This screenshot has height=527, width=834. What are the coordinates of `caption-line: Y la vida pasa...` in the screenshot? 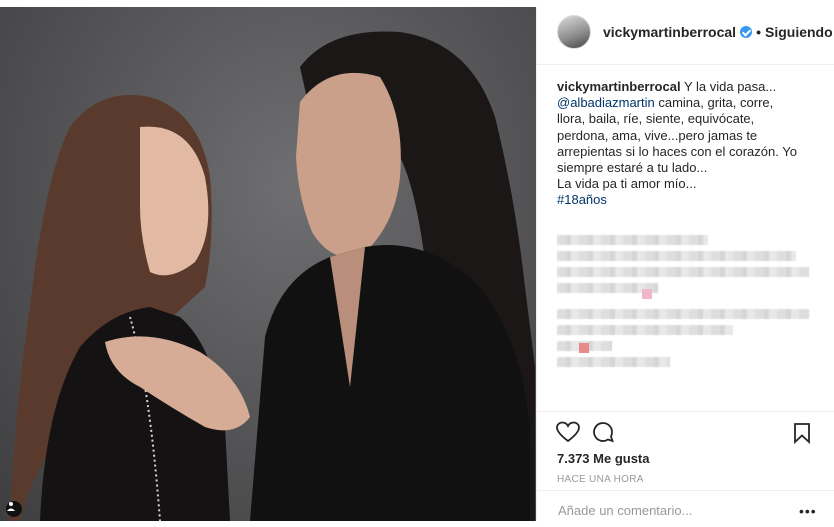 It's located at (728, 86).